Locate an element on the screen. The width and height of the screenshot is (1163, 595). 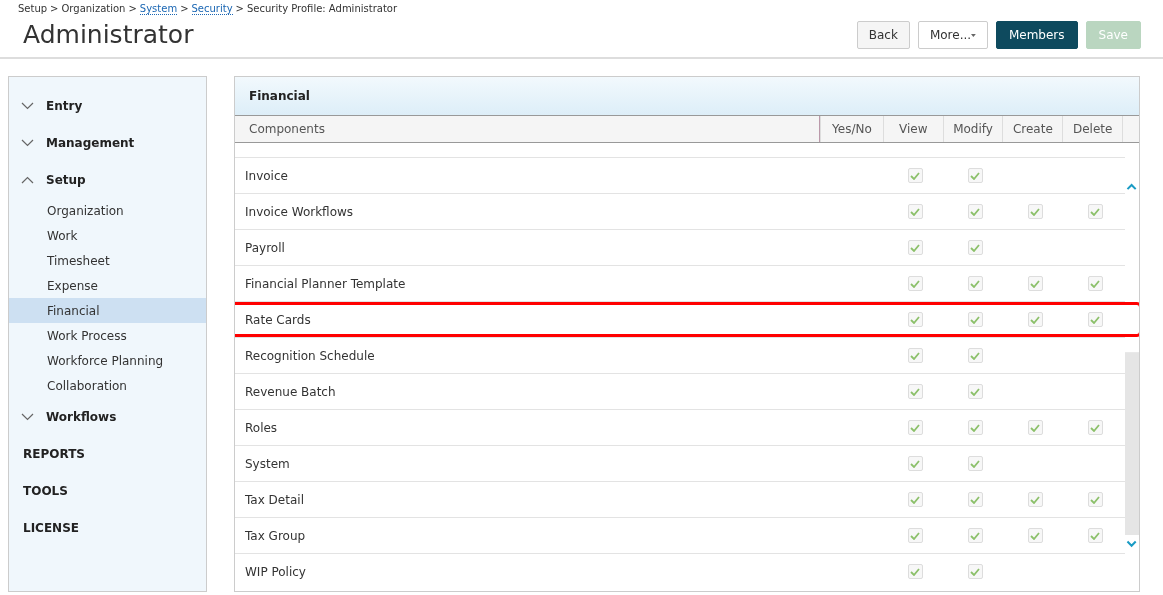
breadcrumb-text: Setup is located at coordinates (33, 8).